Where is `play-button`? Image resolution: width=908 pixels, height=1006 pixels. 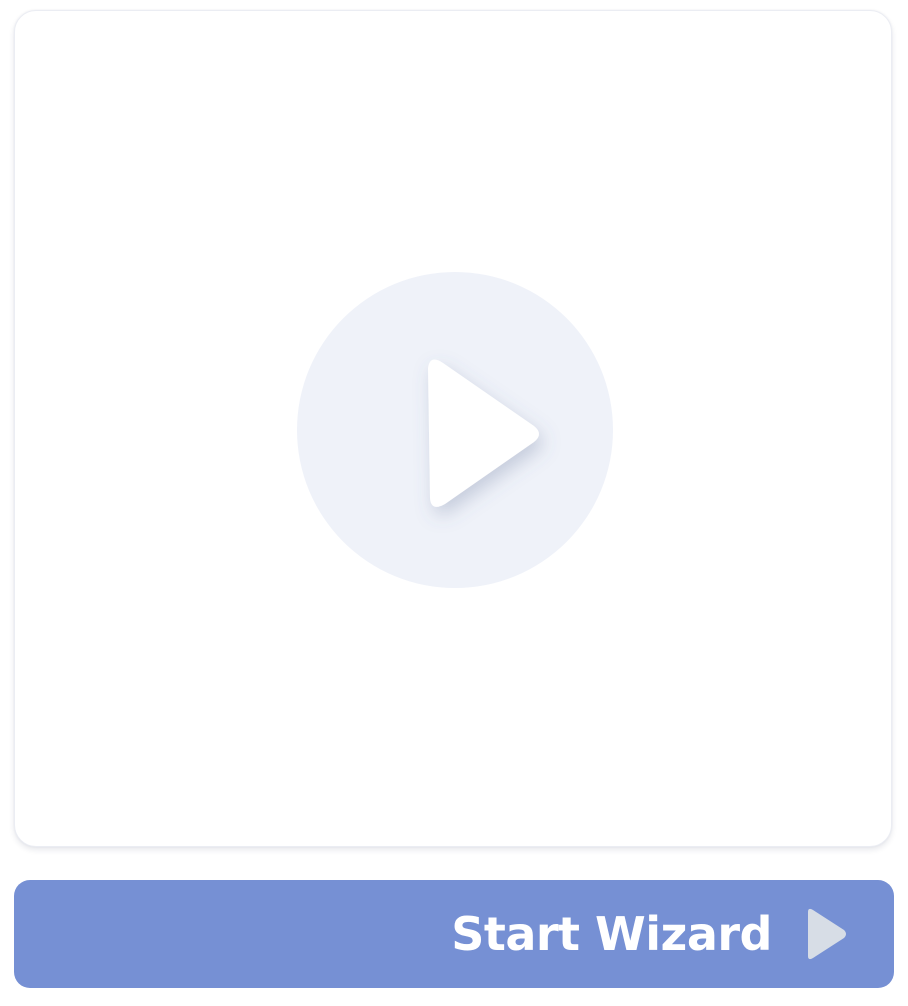
play-button is located at coordinates (455, 430).